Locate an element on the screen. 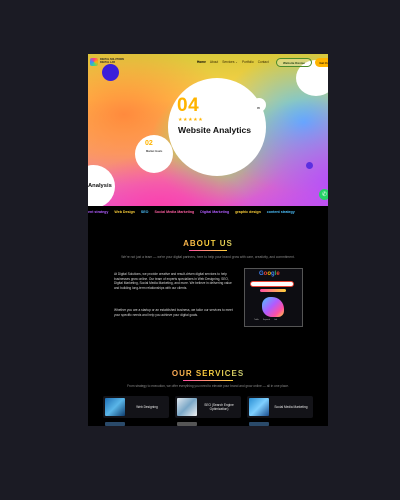 Image resolution: width=400 pixels, height=500 pixels. service-card-web-designing: Web Designing is located at coordinates (136, 407).